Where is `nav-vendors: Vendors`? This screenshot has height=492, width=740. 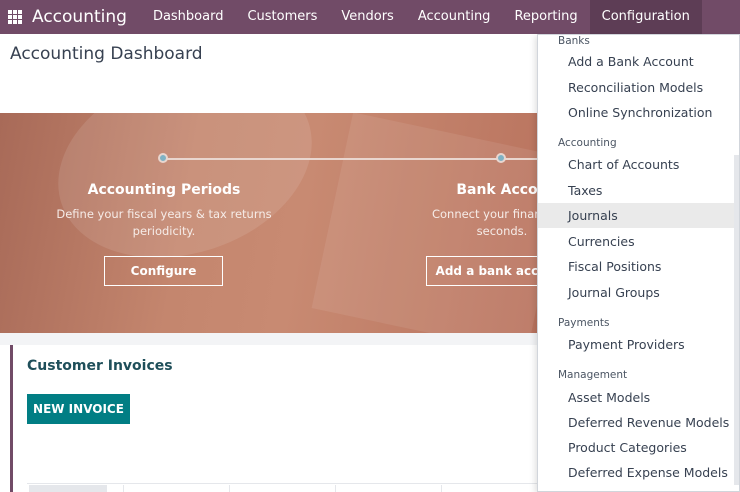 nav-vendors: Vendors is located at coordinates (367, 17).